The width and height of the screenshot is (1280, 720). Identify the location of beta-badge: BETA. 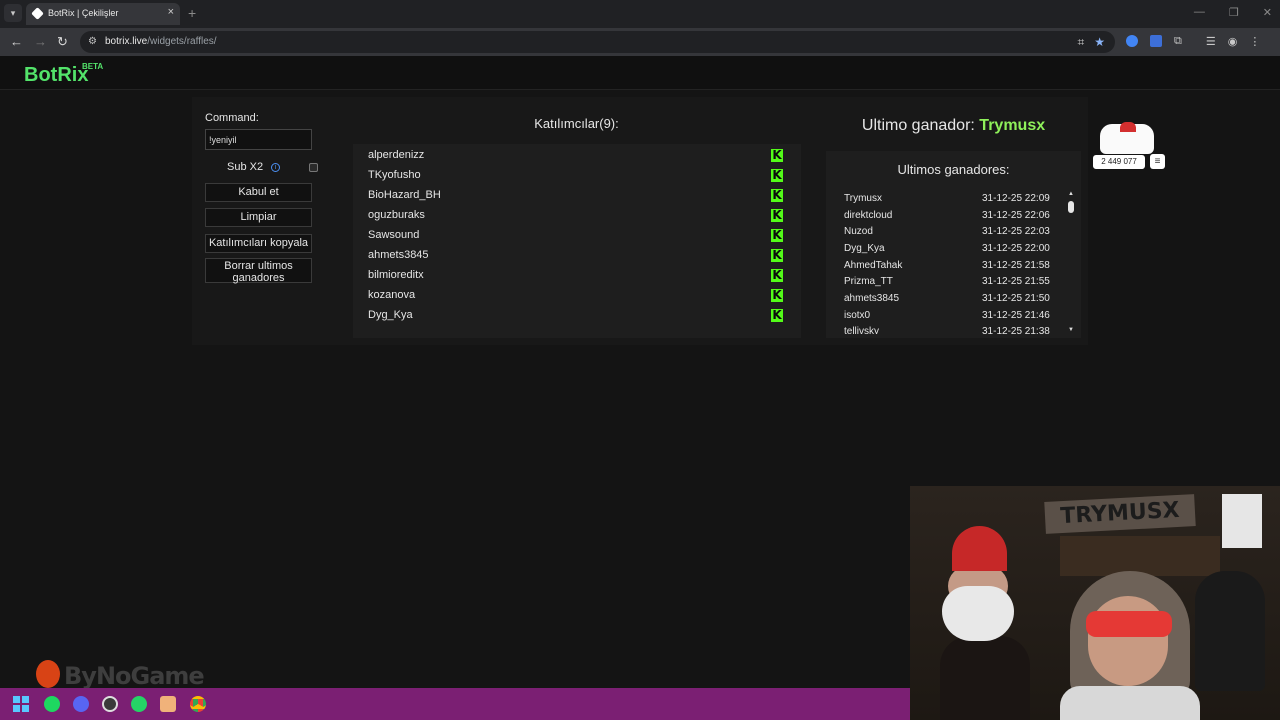
(93, 66).